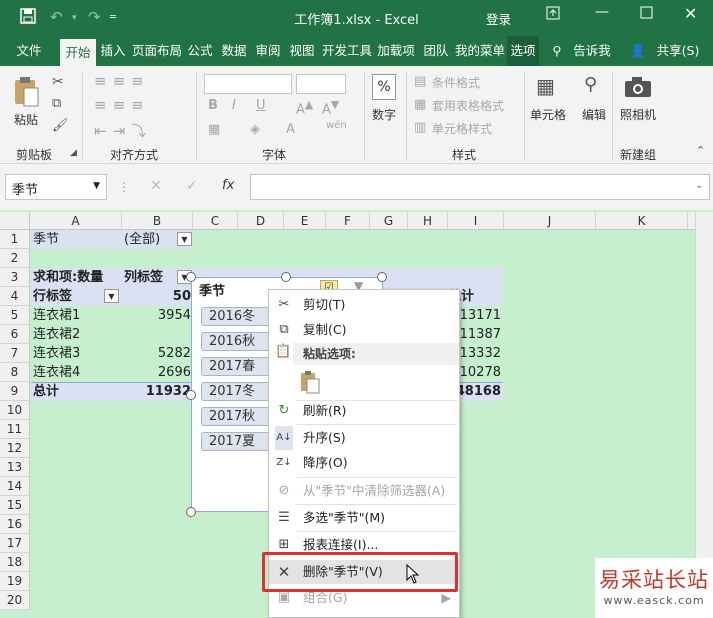  Describe the element at coordinates (123, 130) in the screenshot. I see `indent-icons: ⇤⇥⤵` at that location.